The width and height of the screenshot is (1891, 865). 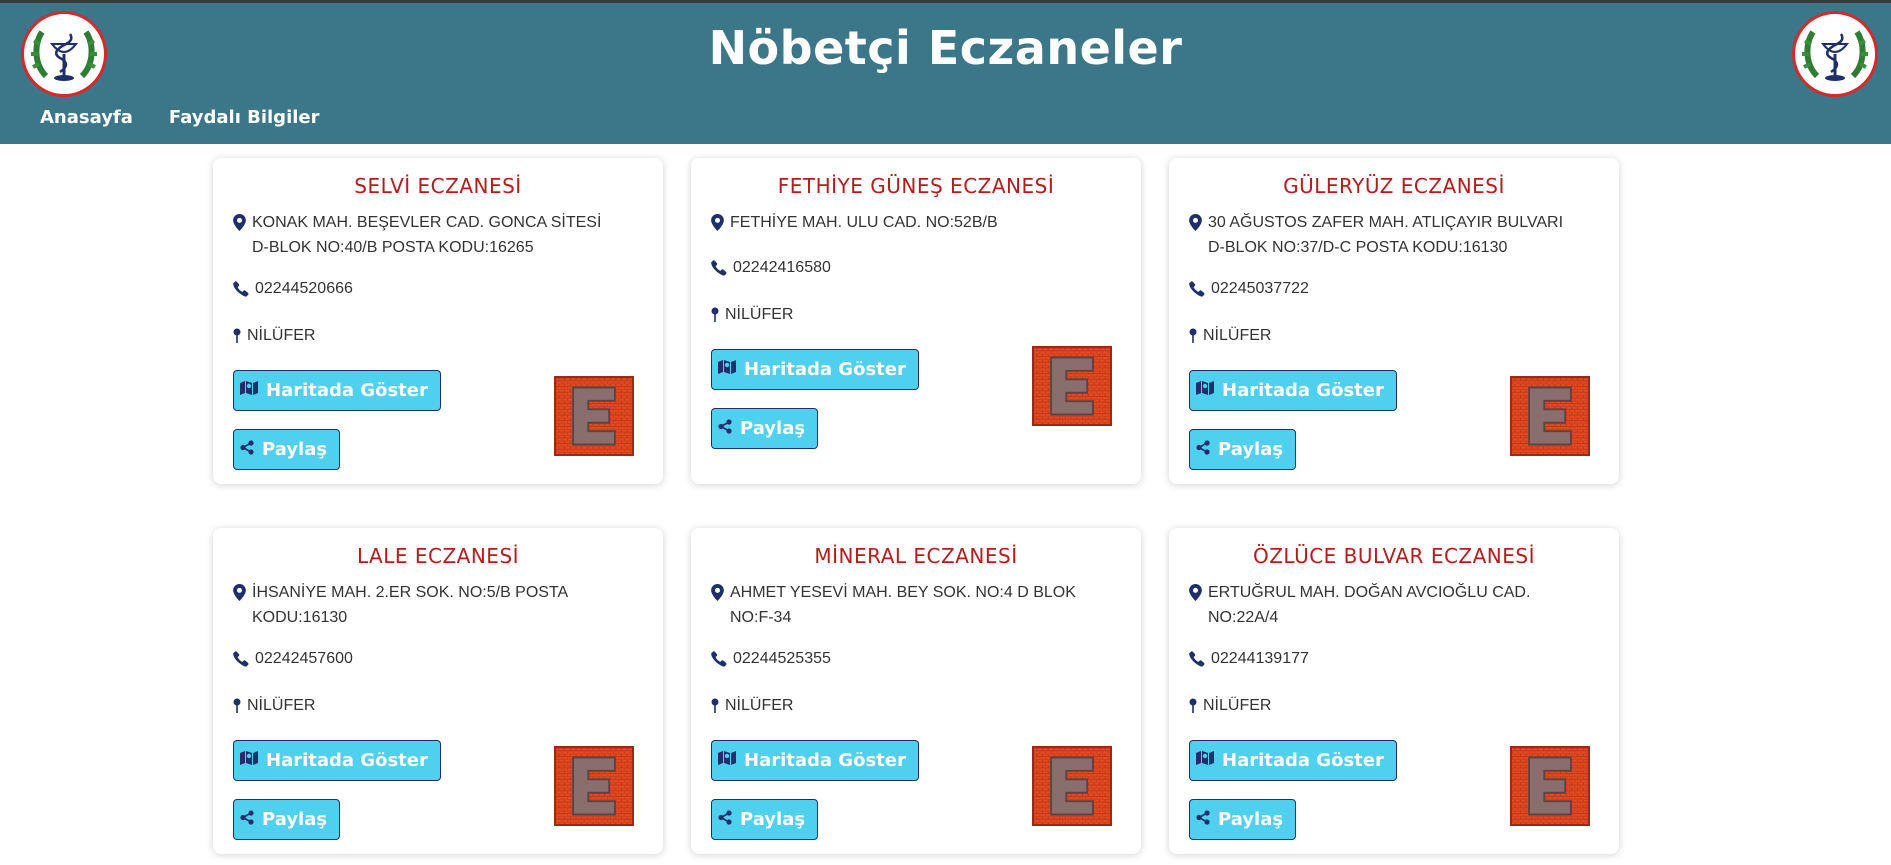 I want to click on phone-number: 02244520666, so click(x=304, y=288).